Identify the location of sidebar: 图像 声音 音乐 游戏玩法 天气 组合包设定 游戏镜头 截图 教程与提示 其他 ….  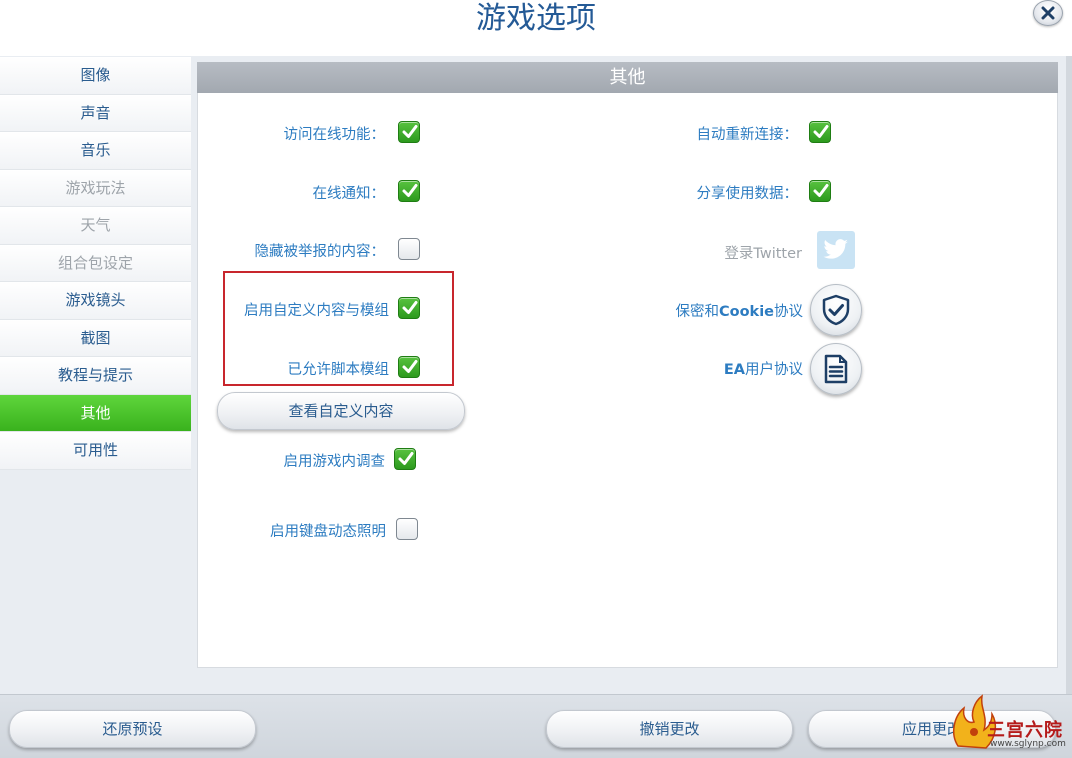
(95, 263).